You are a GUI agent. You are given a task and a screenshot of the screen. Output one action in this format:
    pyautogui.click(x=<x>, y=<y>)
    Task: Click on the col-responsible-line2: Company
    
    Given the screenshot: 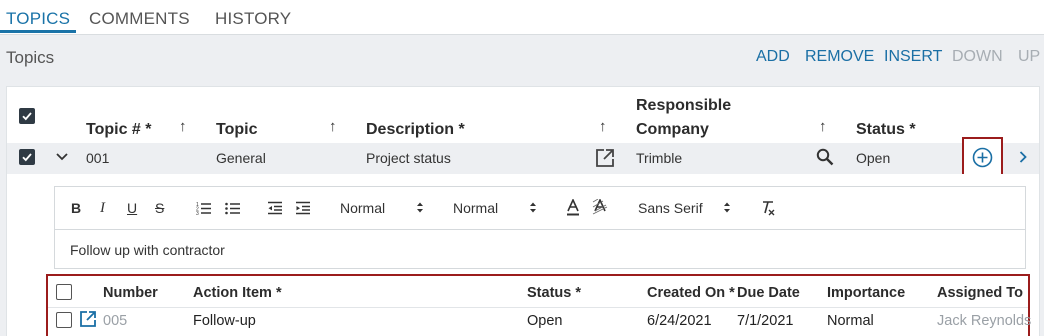 What is the action you would take?
    pyautogui.click(x=672, y=130)
    